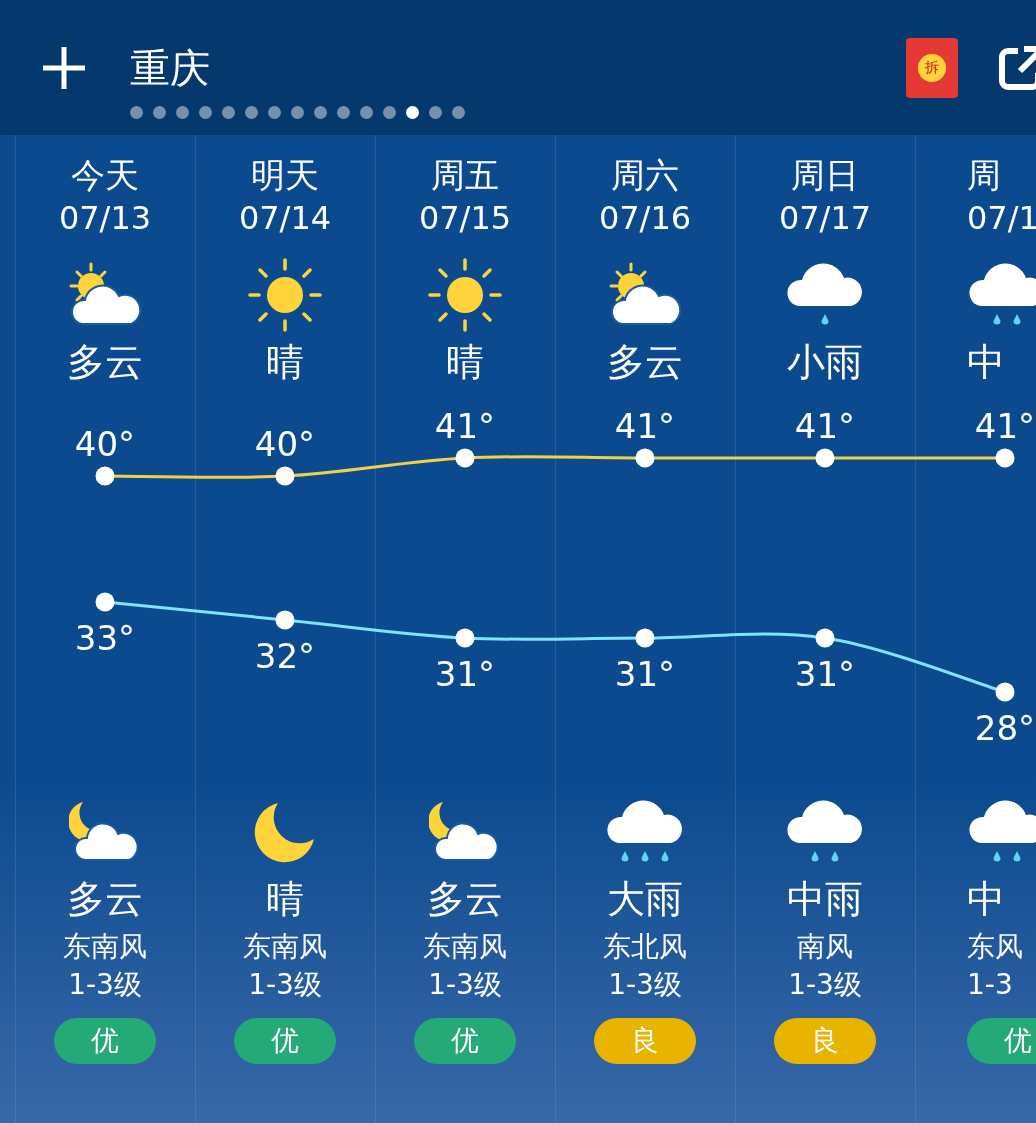 Image resolution: width=1036 pixels, height=1123 pixels. I want to click on date: 07/17, so click(825, 218).